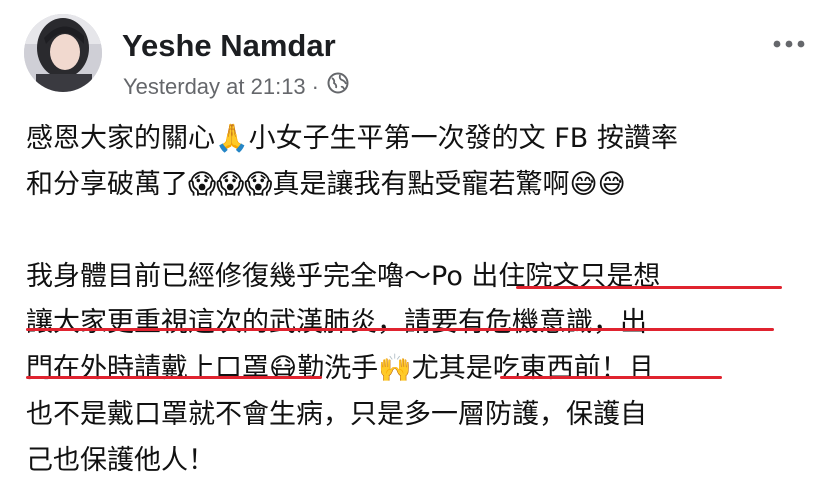 The image size is (828, 484). What do you see at coordinates (326, 184) in the screenshot?
I see `post-line-2: 和分享破萬了😱😱😱真是讓我有點受寵若驚啊😅😅` at bounding box center [326, 184].